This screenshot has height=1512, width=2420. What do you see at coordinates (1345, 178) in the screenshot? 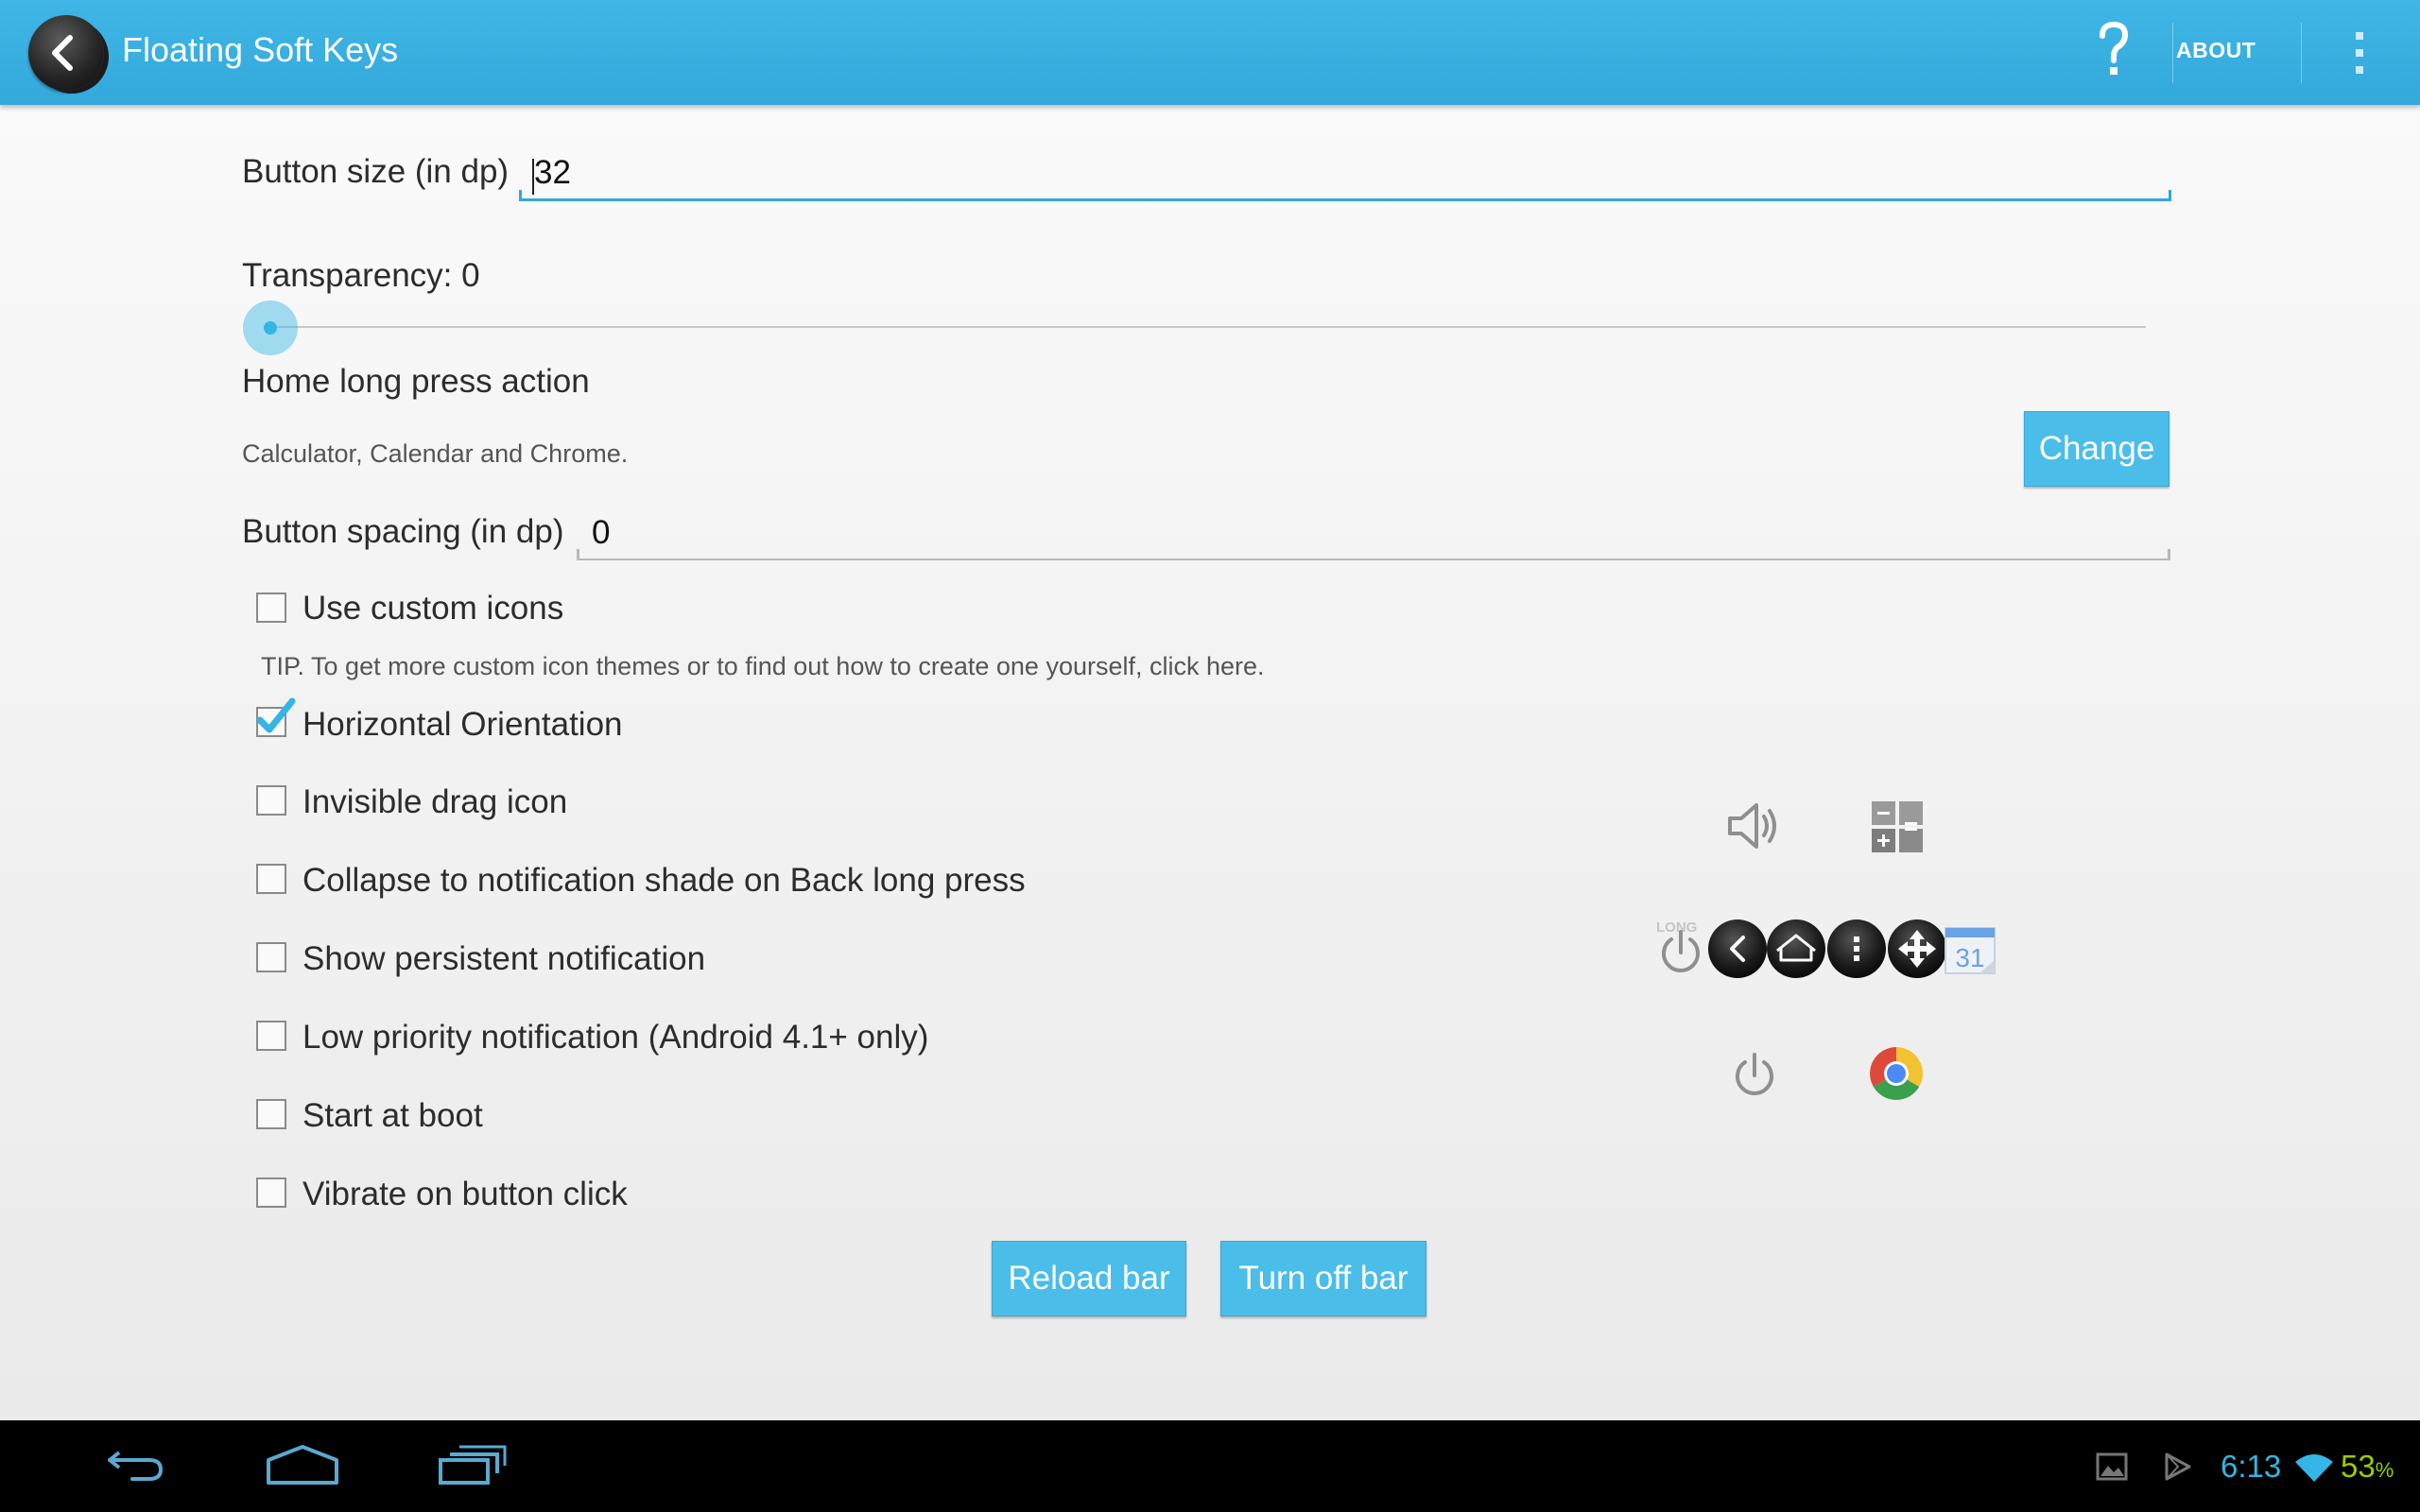
I see `button-size-input: 32` at bounding box center [1345, 178].